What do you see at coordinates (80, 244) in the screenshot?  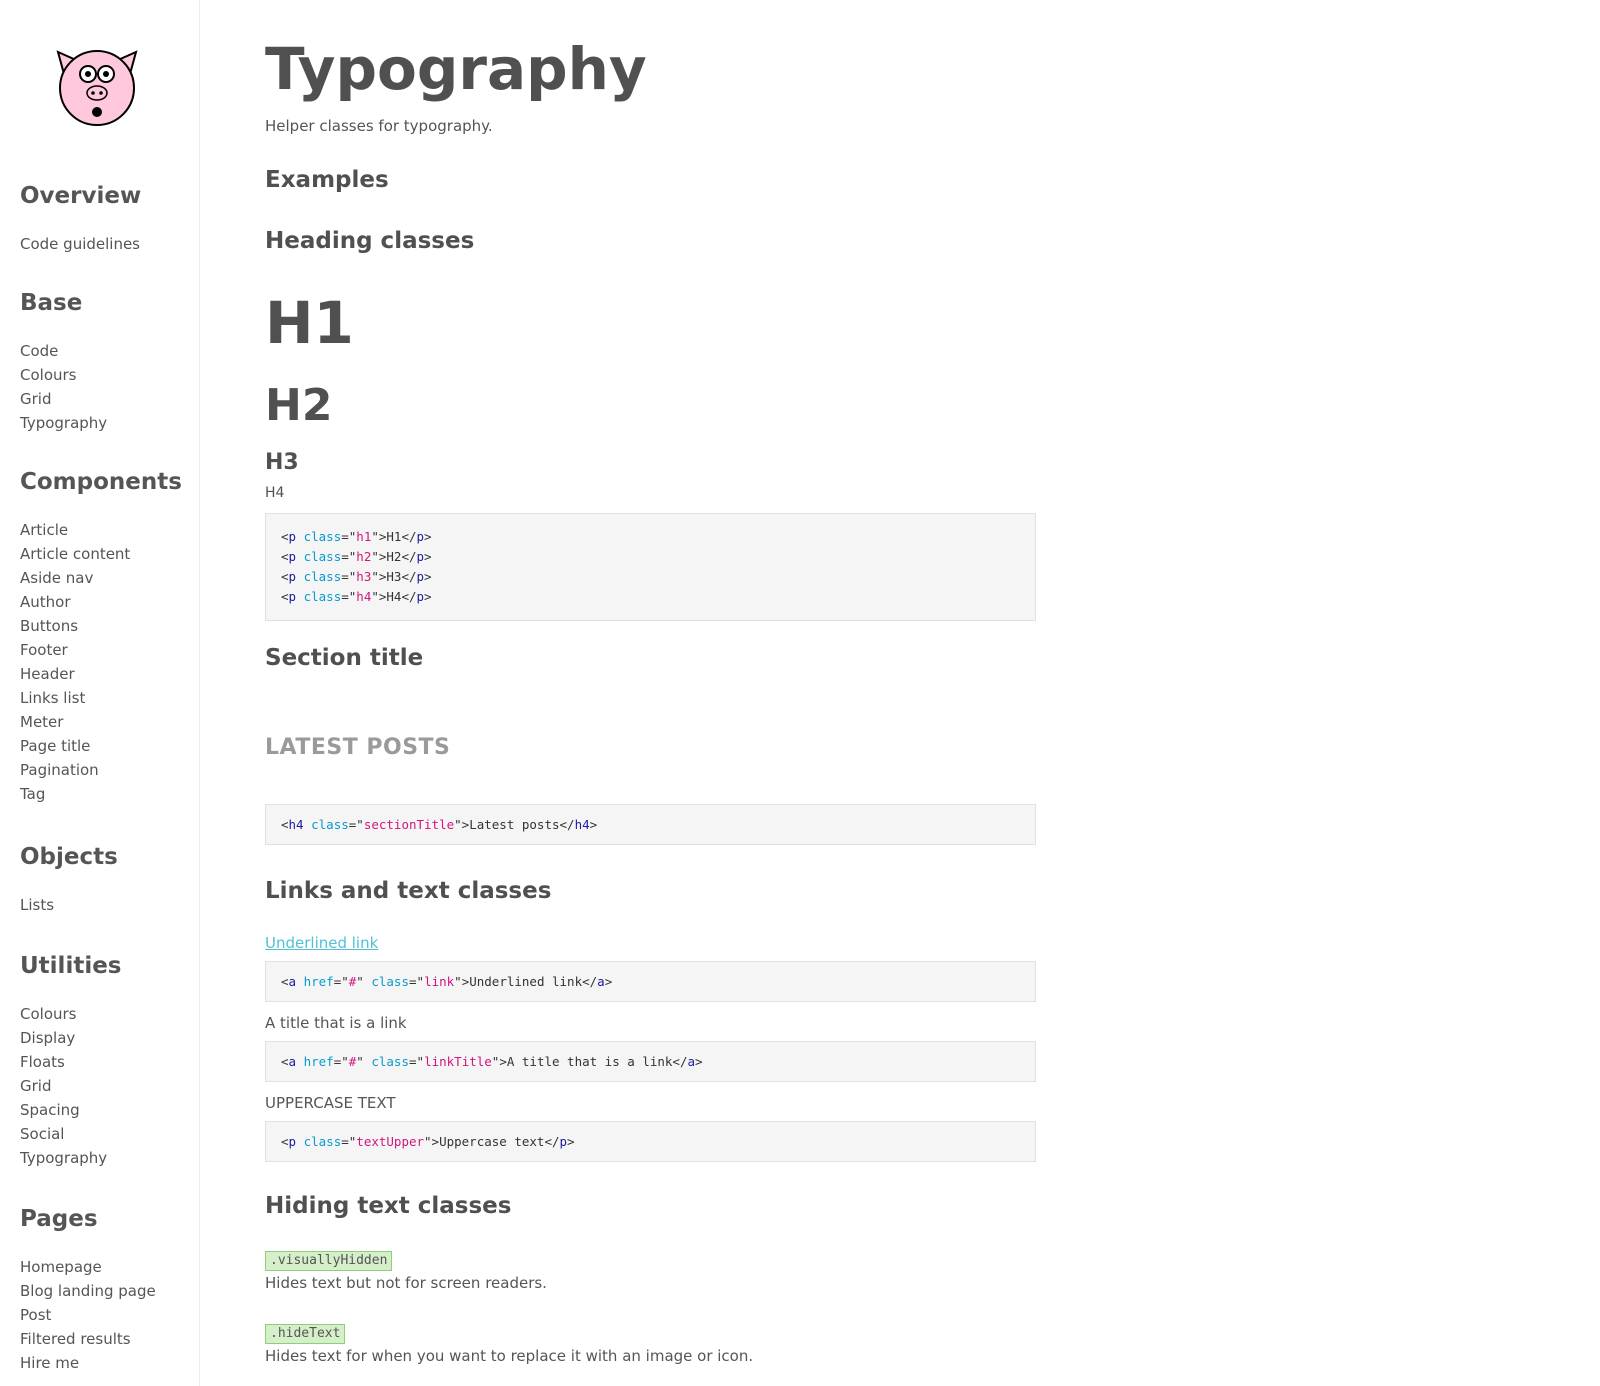 I see `nav-item-code-guidelines: Code guidelines` at bounding box center [80, 244].